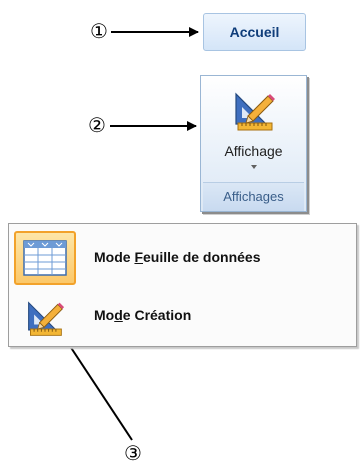 The height and width of the screenshot is (468, 361). I want to click on tab-home-label: Accueil, so click(254, 32).